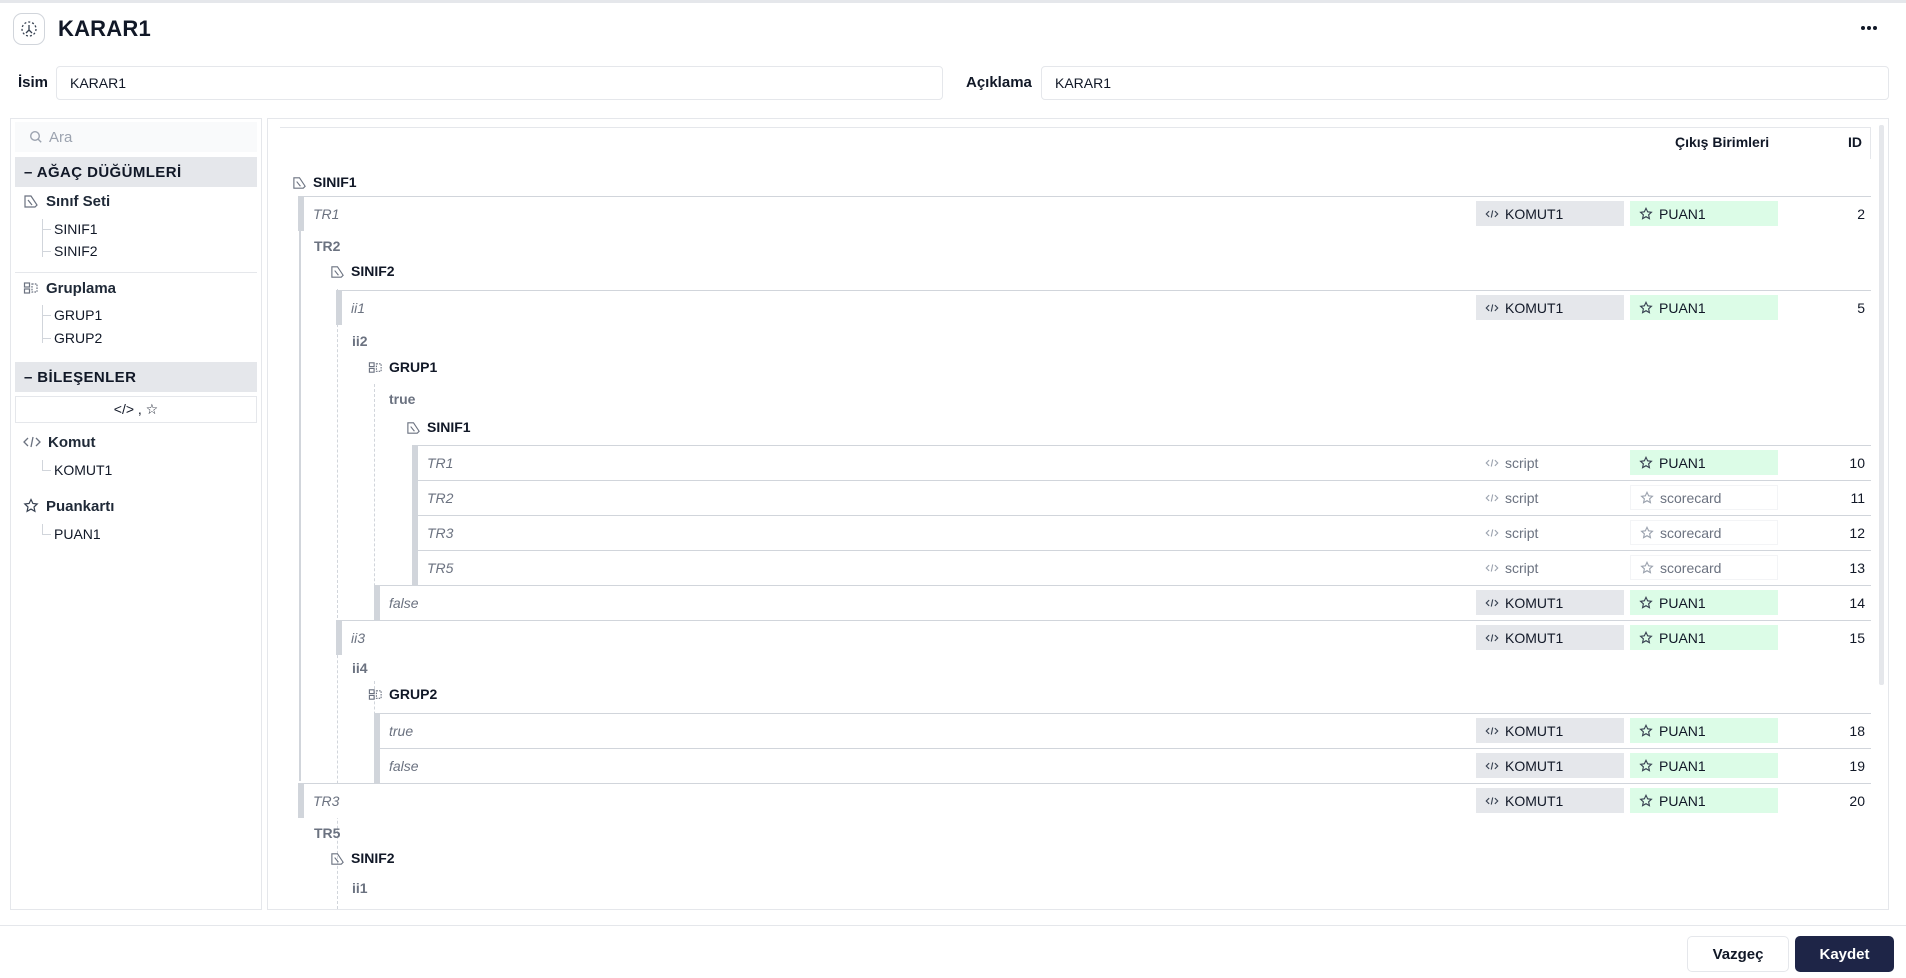 This screenshot has width=1906, height=978. What do you see at coordinates (1141, 462) in the screenshot?
I see `tree-row: TR1 script PUAN1 10` at bounding box center [1141, 462].